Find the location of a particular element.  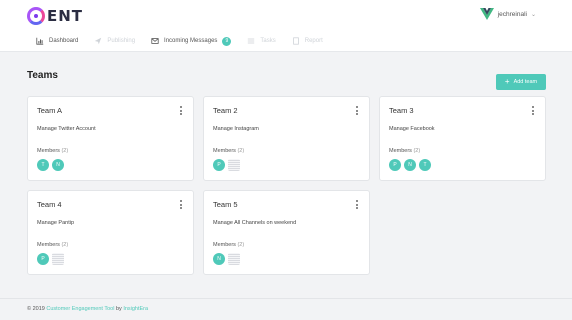

nav-tasks: Tasks is located at coordinates (261, 41).